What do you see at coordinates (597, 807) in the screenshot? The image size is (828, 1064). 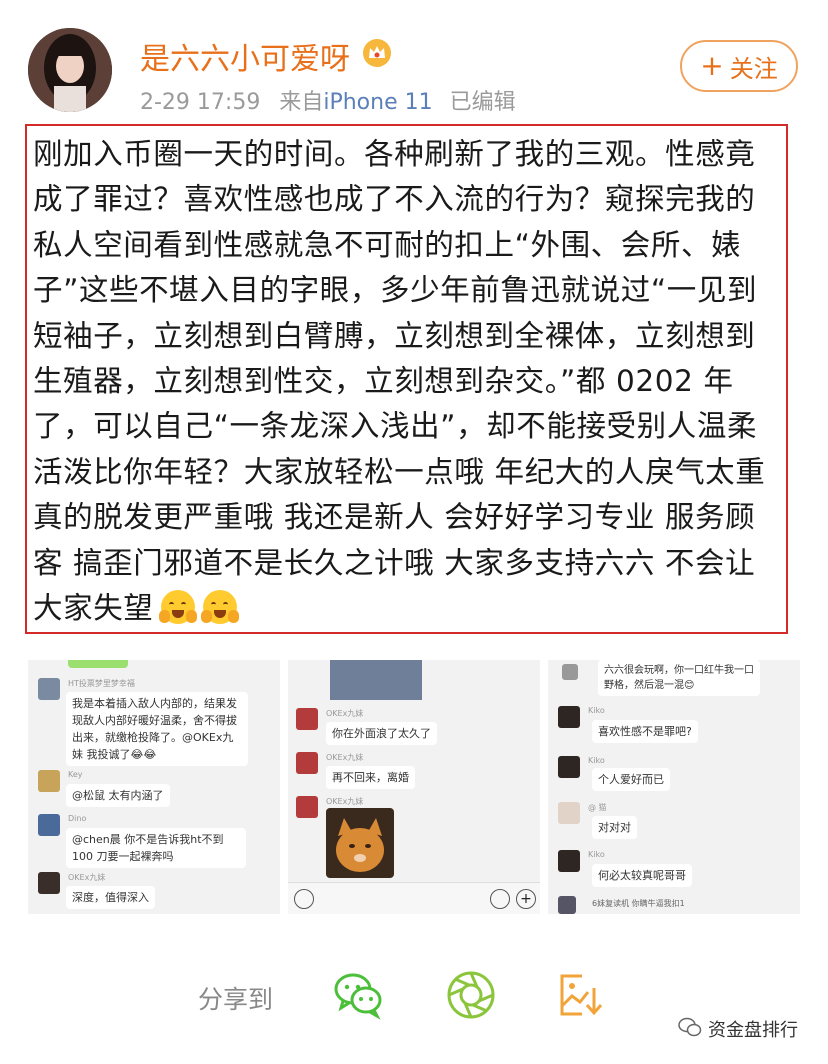 I see `sender-name: @ 猫` at bounding box center [597, 807].